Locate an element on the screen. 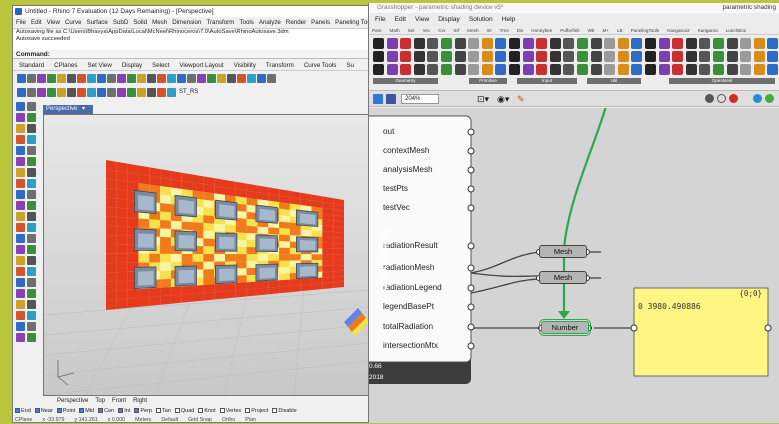  render-icon is located at coordinates (757, 98).